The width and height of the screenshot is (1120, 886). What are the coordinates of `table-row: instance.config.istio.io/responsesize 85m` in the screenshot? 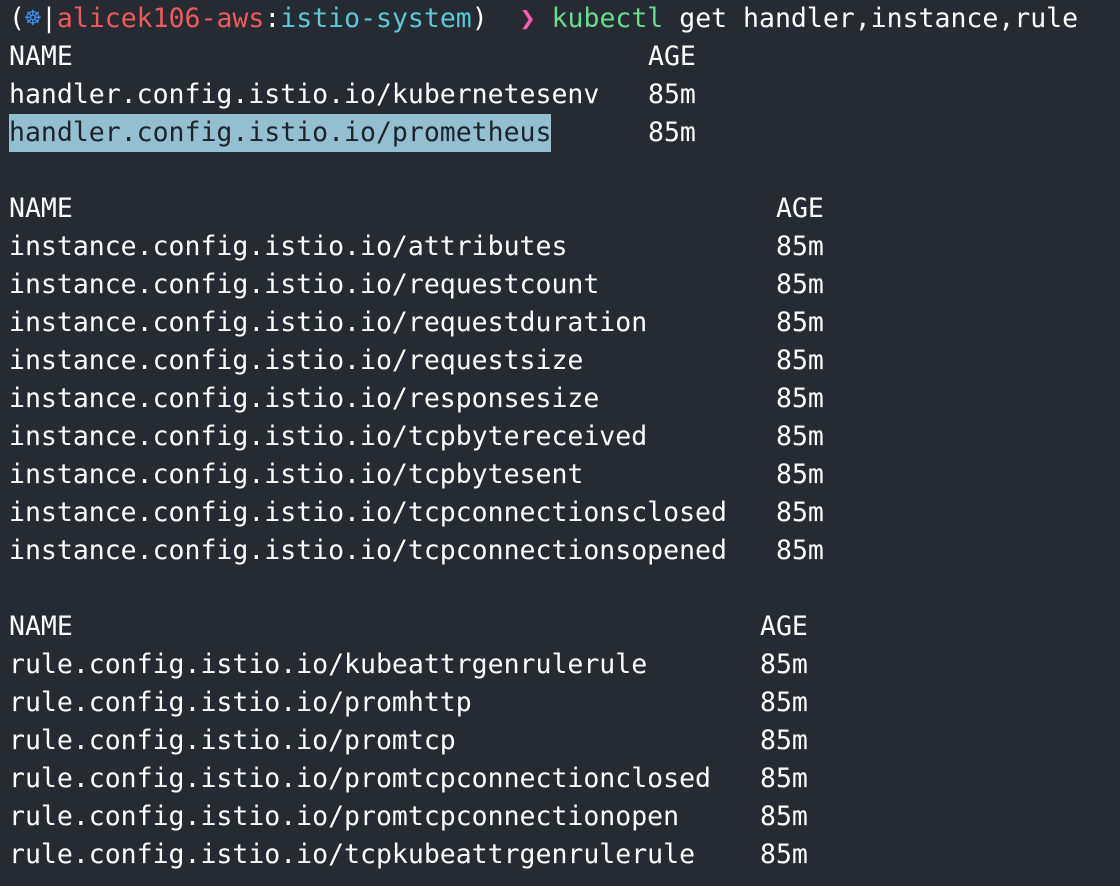 It's located at (564, 399).